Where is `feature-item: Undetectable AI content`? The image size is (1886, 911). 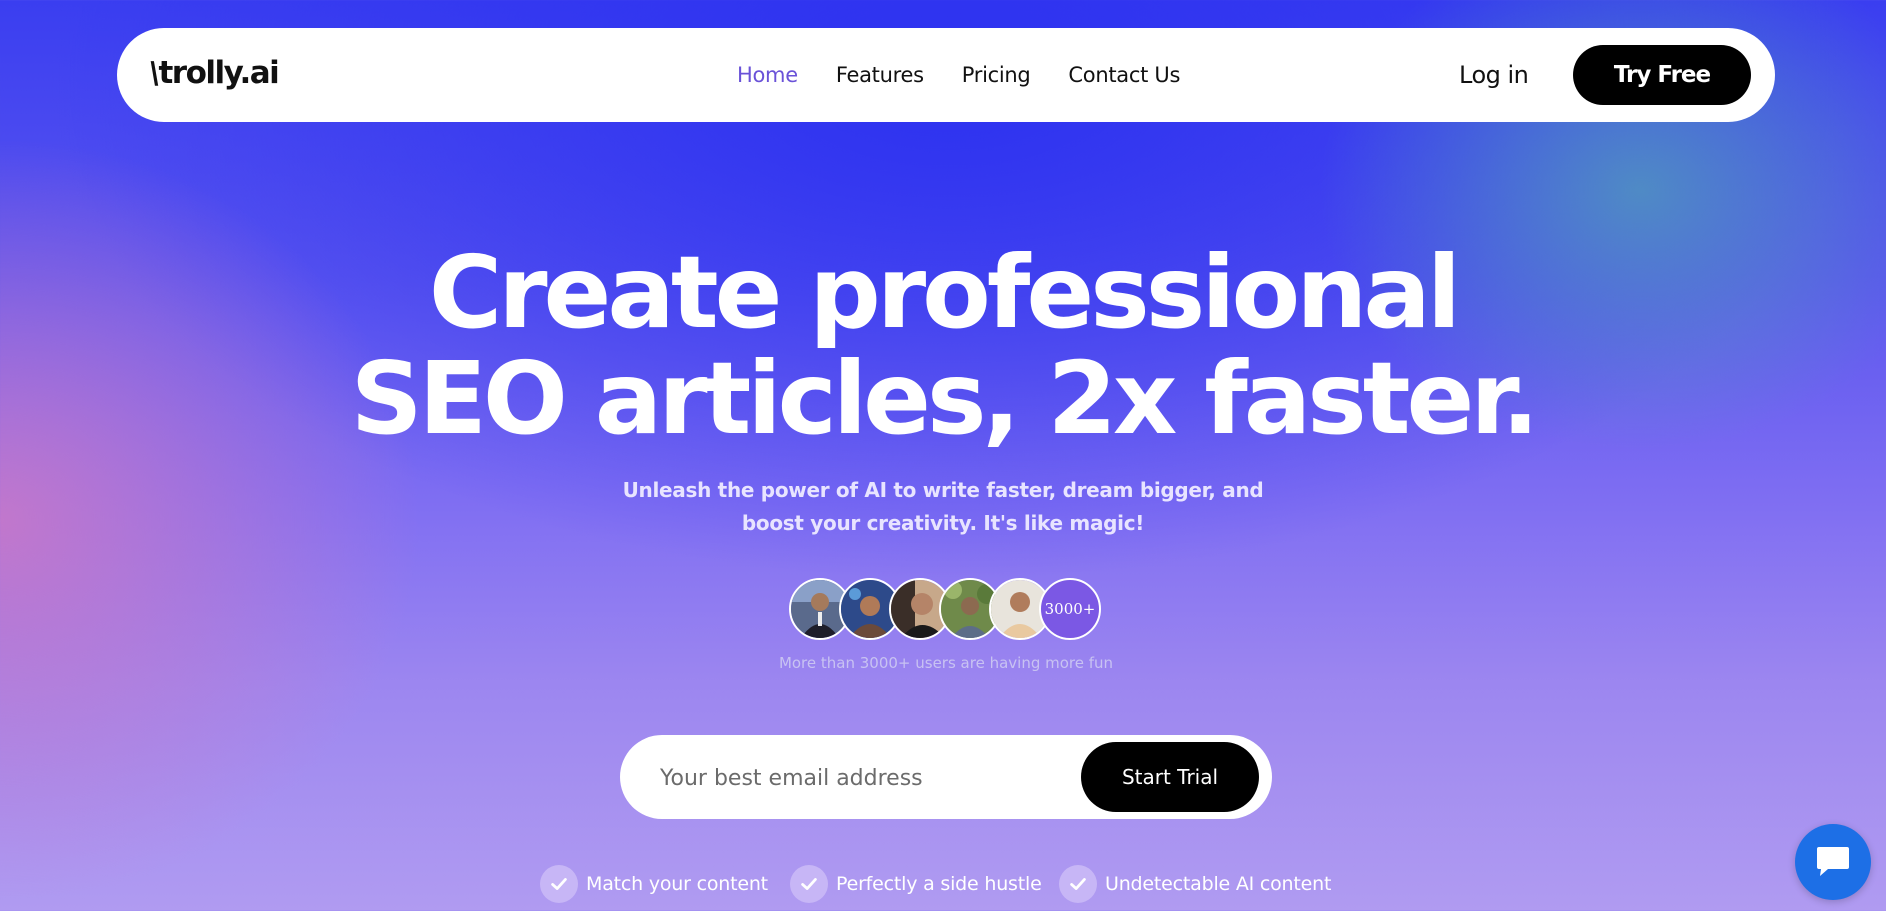
feature-item: Undetectable AI content is located at coordinates (1195, 884).